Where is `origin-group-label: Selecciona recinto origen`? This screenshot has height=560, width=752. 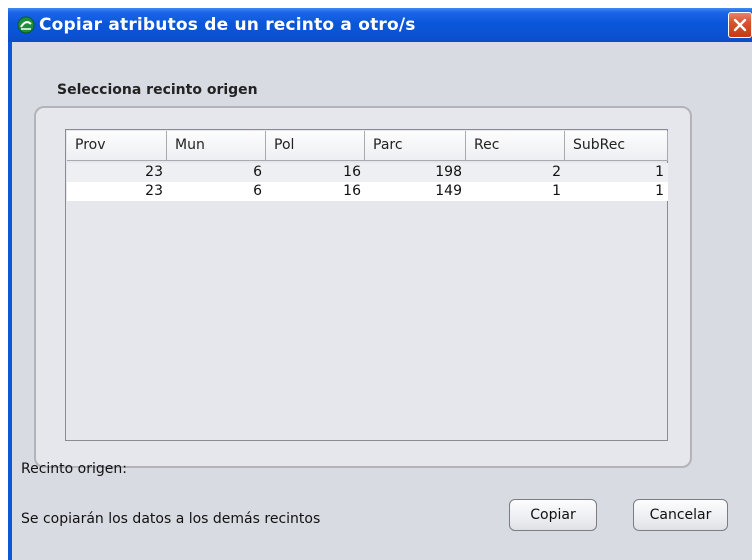
origin-group-label: Selecciona recinto origen is located at coordinates (157, 90).